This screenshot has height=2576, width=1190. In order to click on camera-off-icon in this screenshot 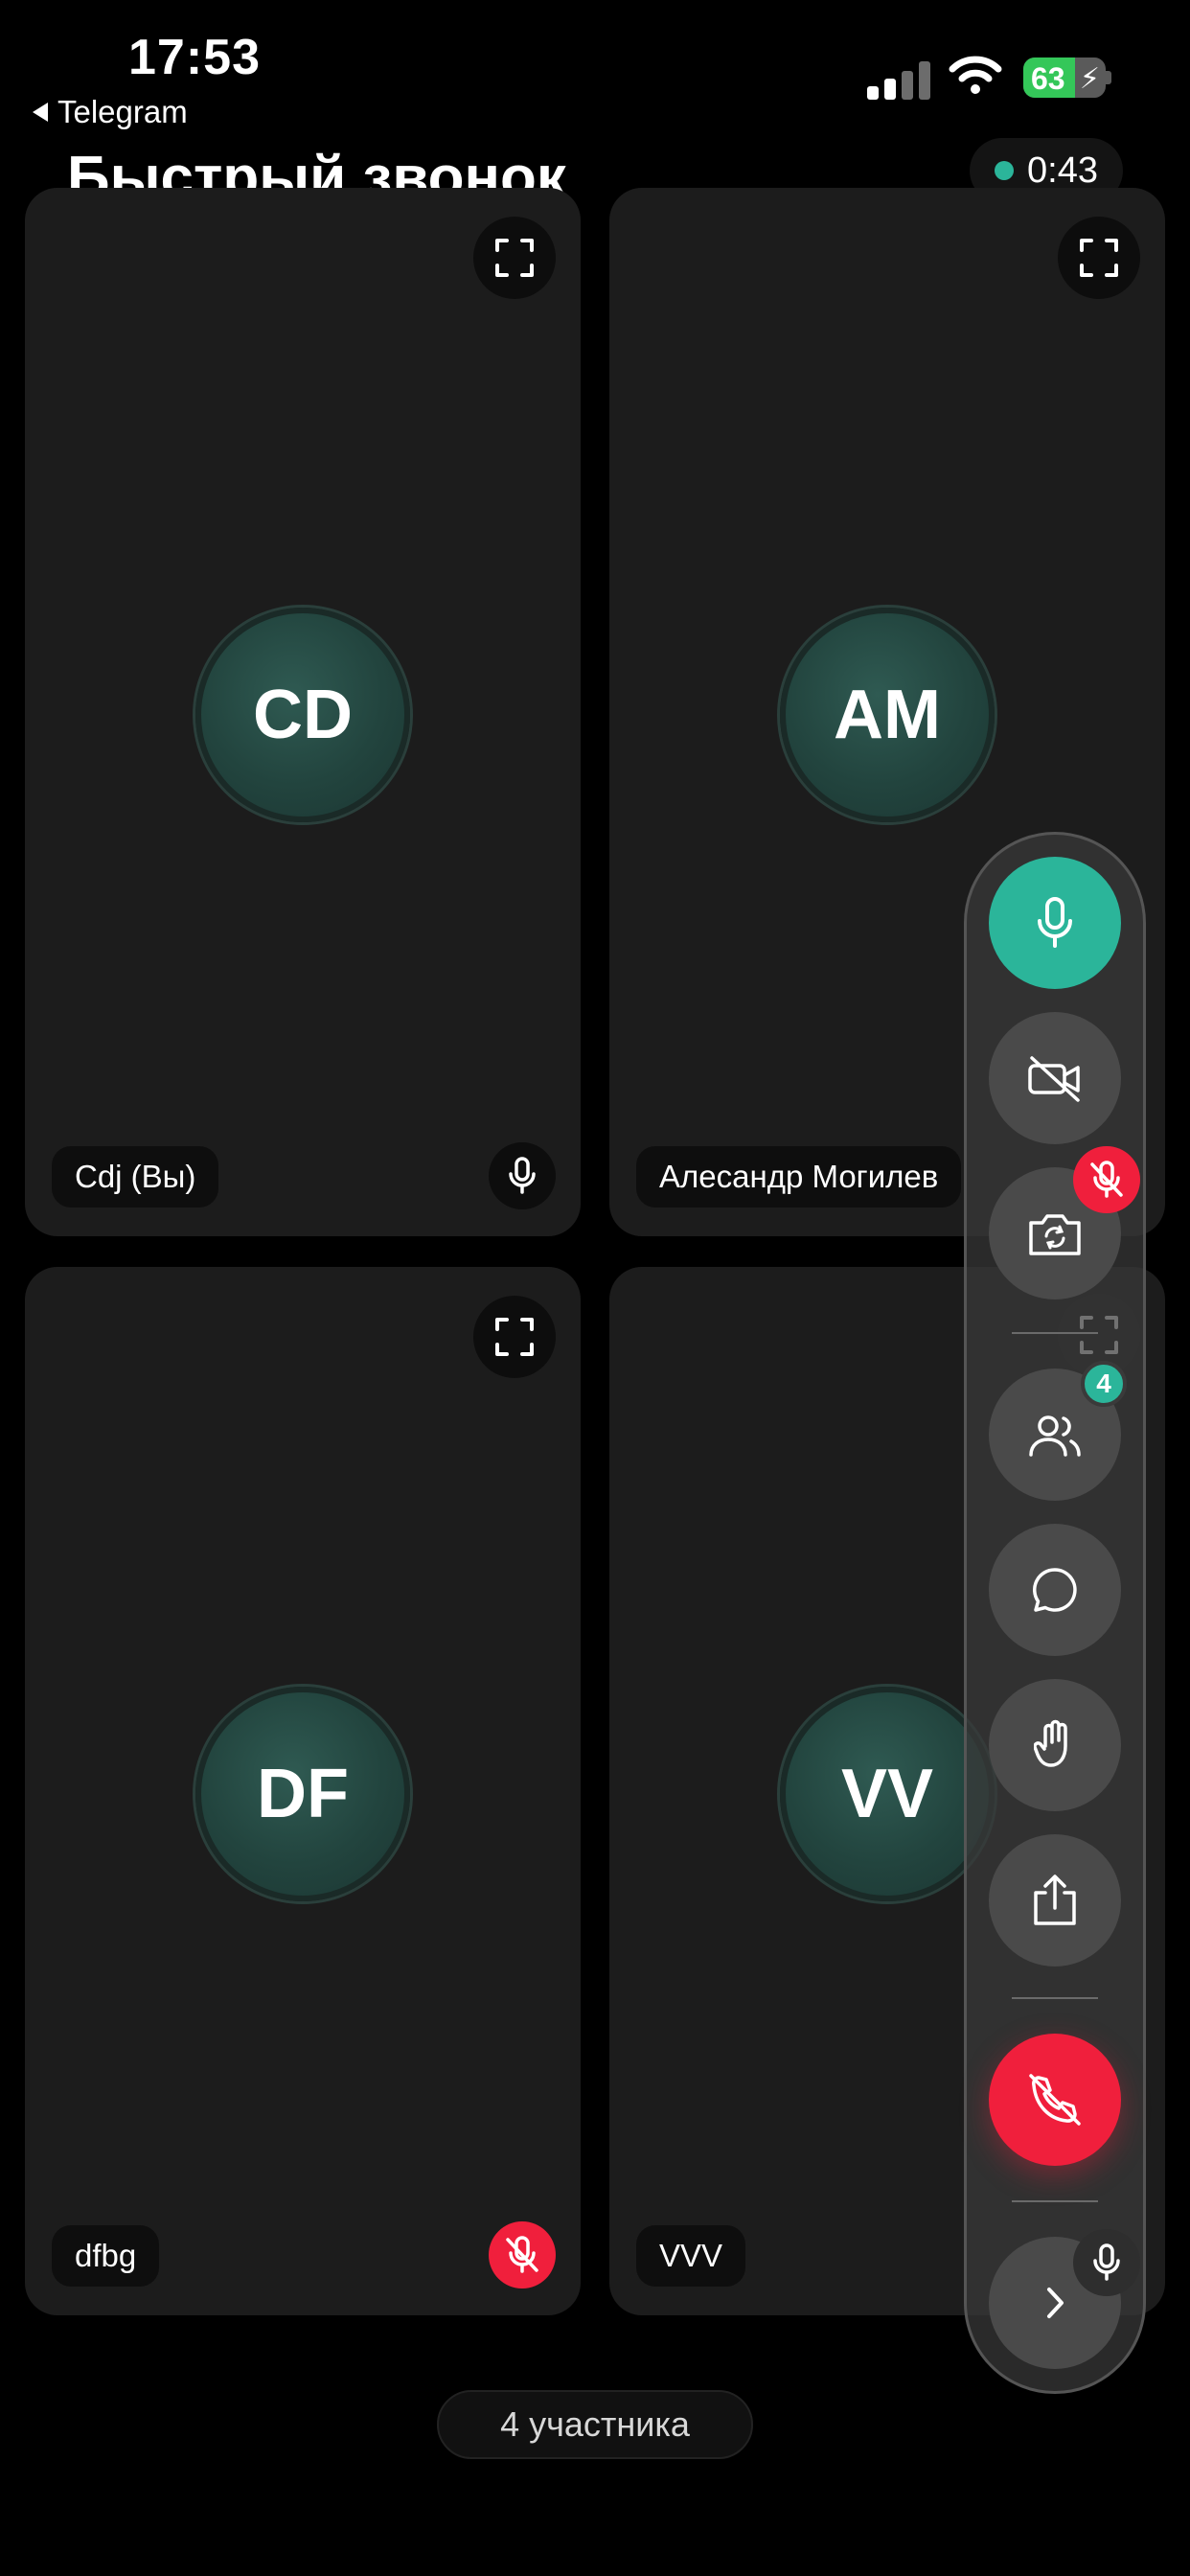, I will do `click(1054, 1079)`.